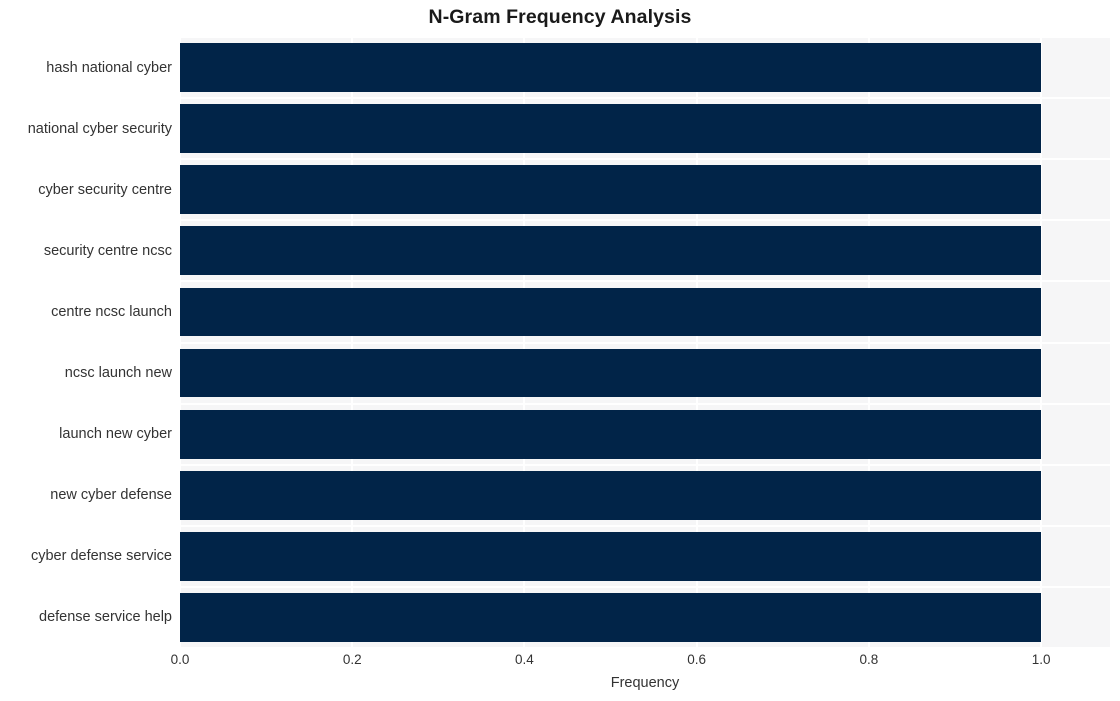 Image resolution: width=1120 pixels, height=701 pixels. What do you see at coordinates (99, 128) in the screenshot?
I see `y-axis-label: national cyber security` at bounding box center [99, 128].